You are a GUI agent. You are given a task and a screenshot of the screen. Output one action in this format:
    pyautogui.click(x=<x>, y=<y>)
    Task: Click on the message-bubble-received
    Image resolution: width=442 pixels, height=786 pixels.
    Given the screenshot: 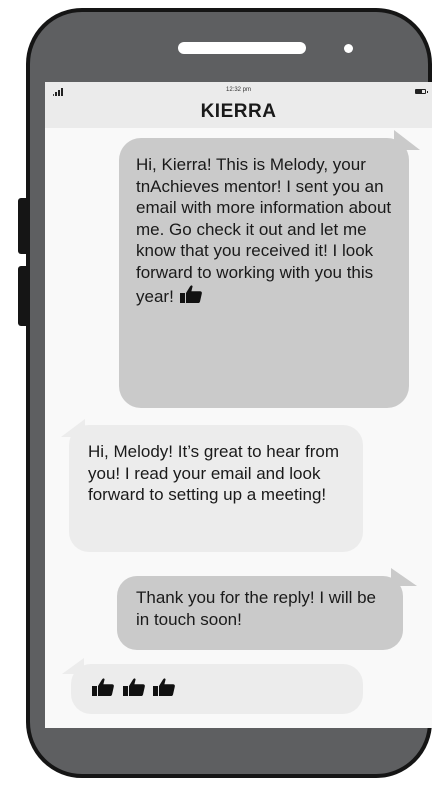 What is the action you would take?
    pyautogui.click(x=212, y=686)
    